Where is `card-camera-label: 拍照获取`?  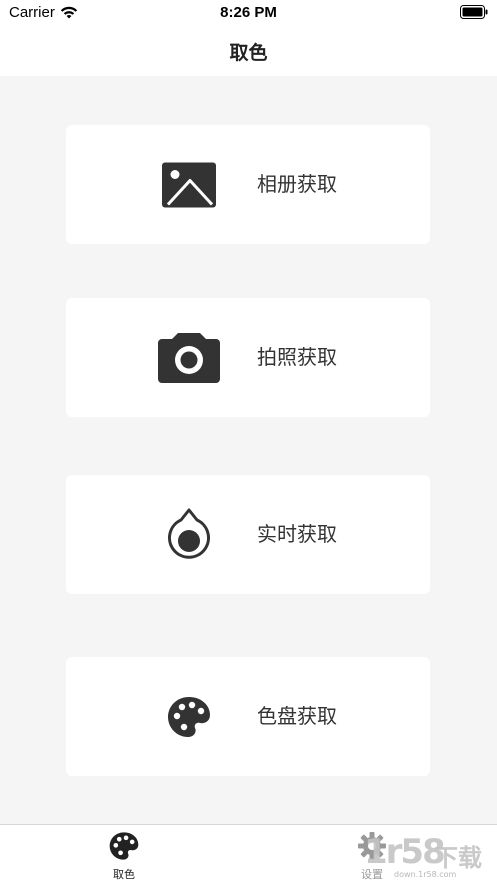 card-camera-label: 拍照获取 is located at coordinates (297, 357).